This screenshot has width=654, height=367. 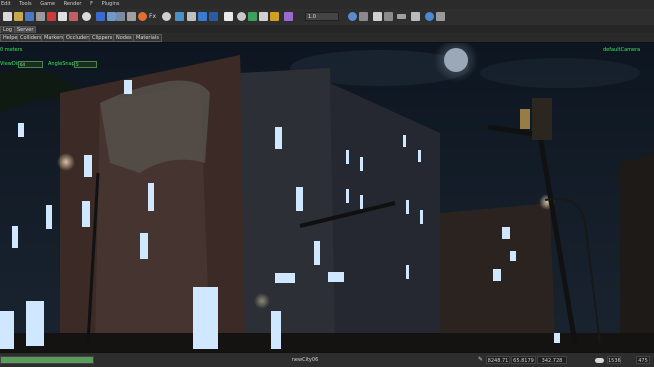 I want to click on tab-clippers: Clippers, so click(x=102, y=38).